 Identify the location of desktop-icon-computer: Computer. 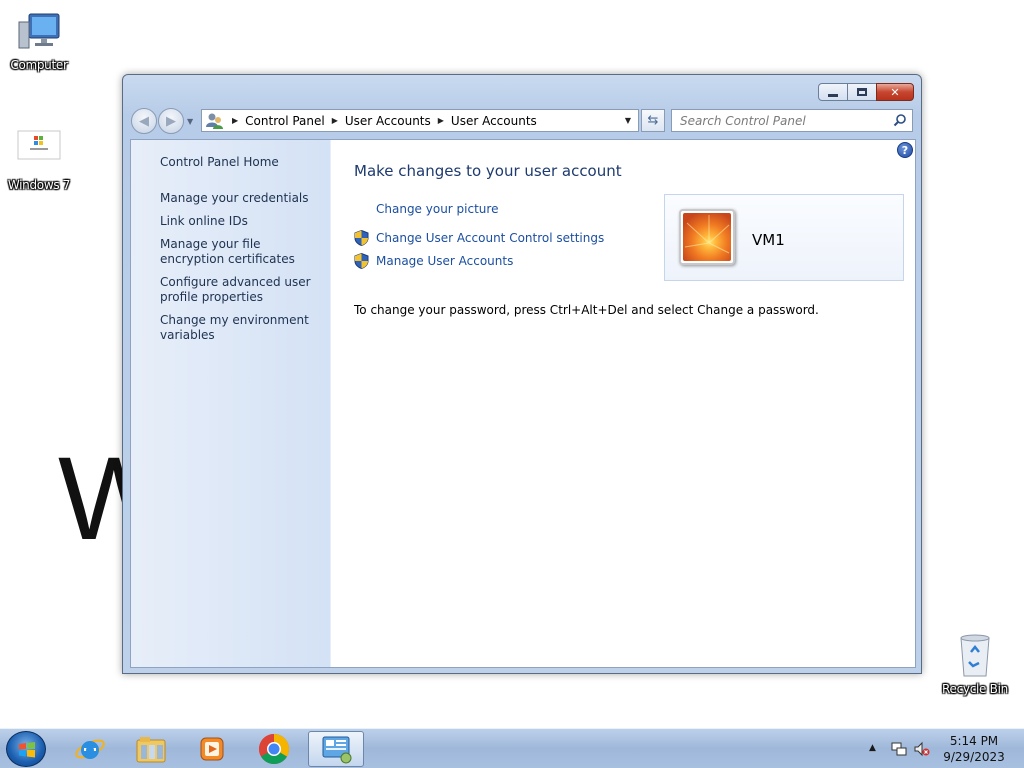
(39, 40).